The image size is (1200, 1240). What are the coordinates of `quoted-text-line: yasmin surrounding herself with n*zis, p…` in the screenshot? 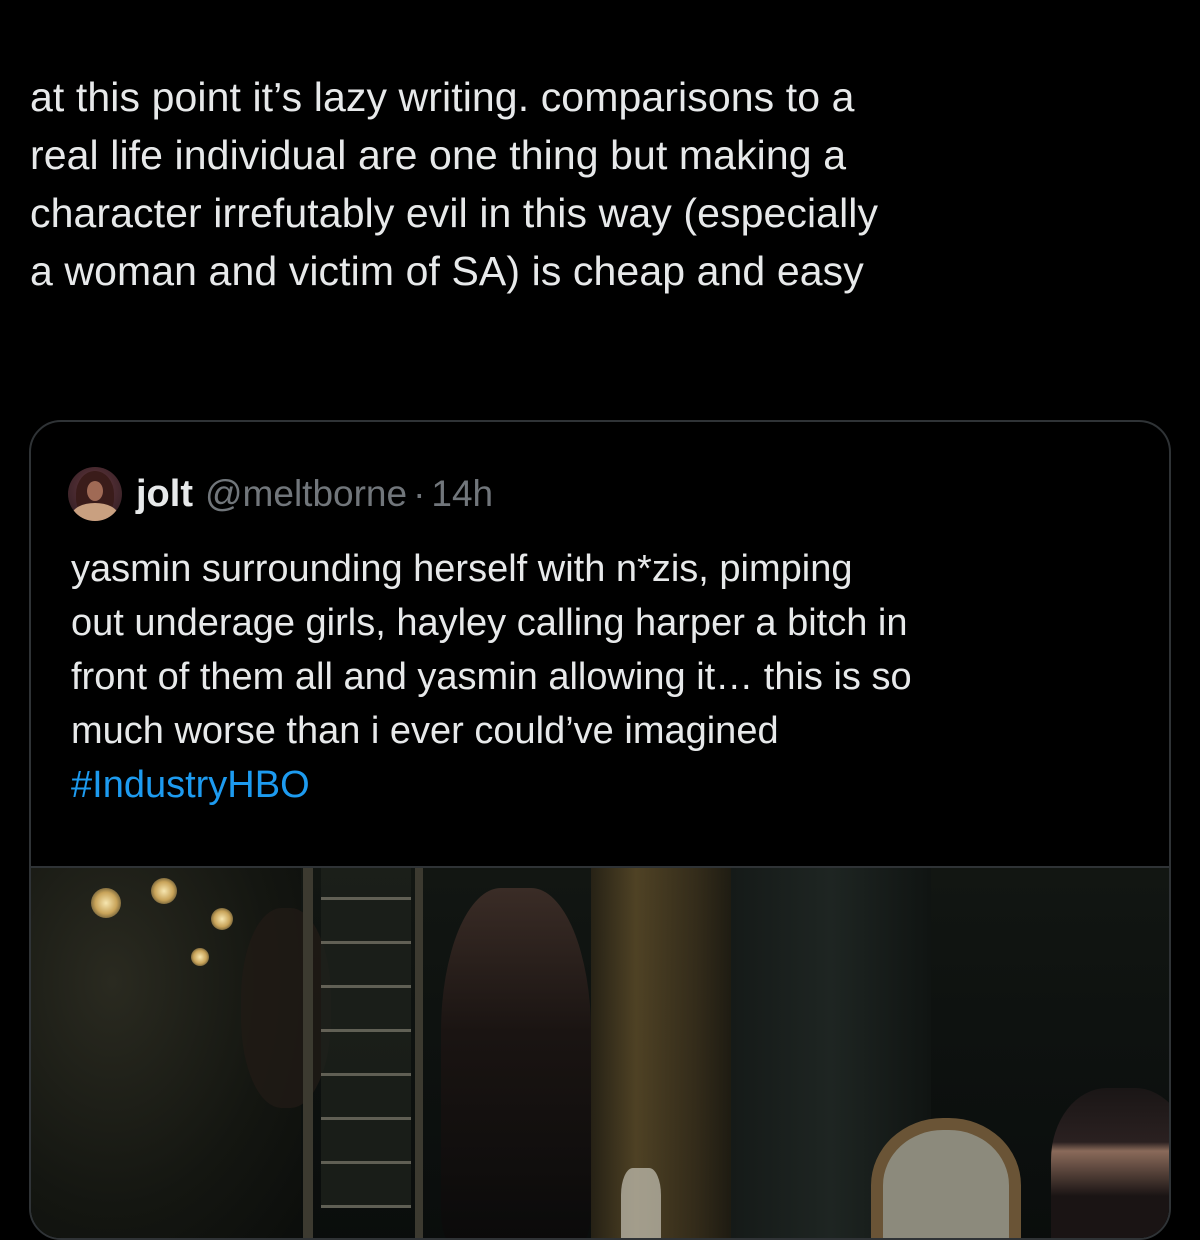 It's located at (462, 569).